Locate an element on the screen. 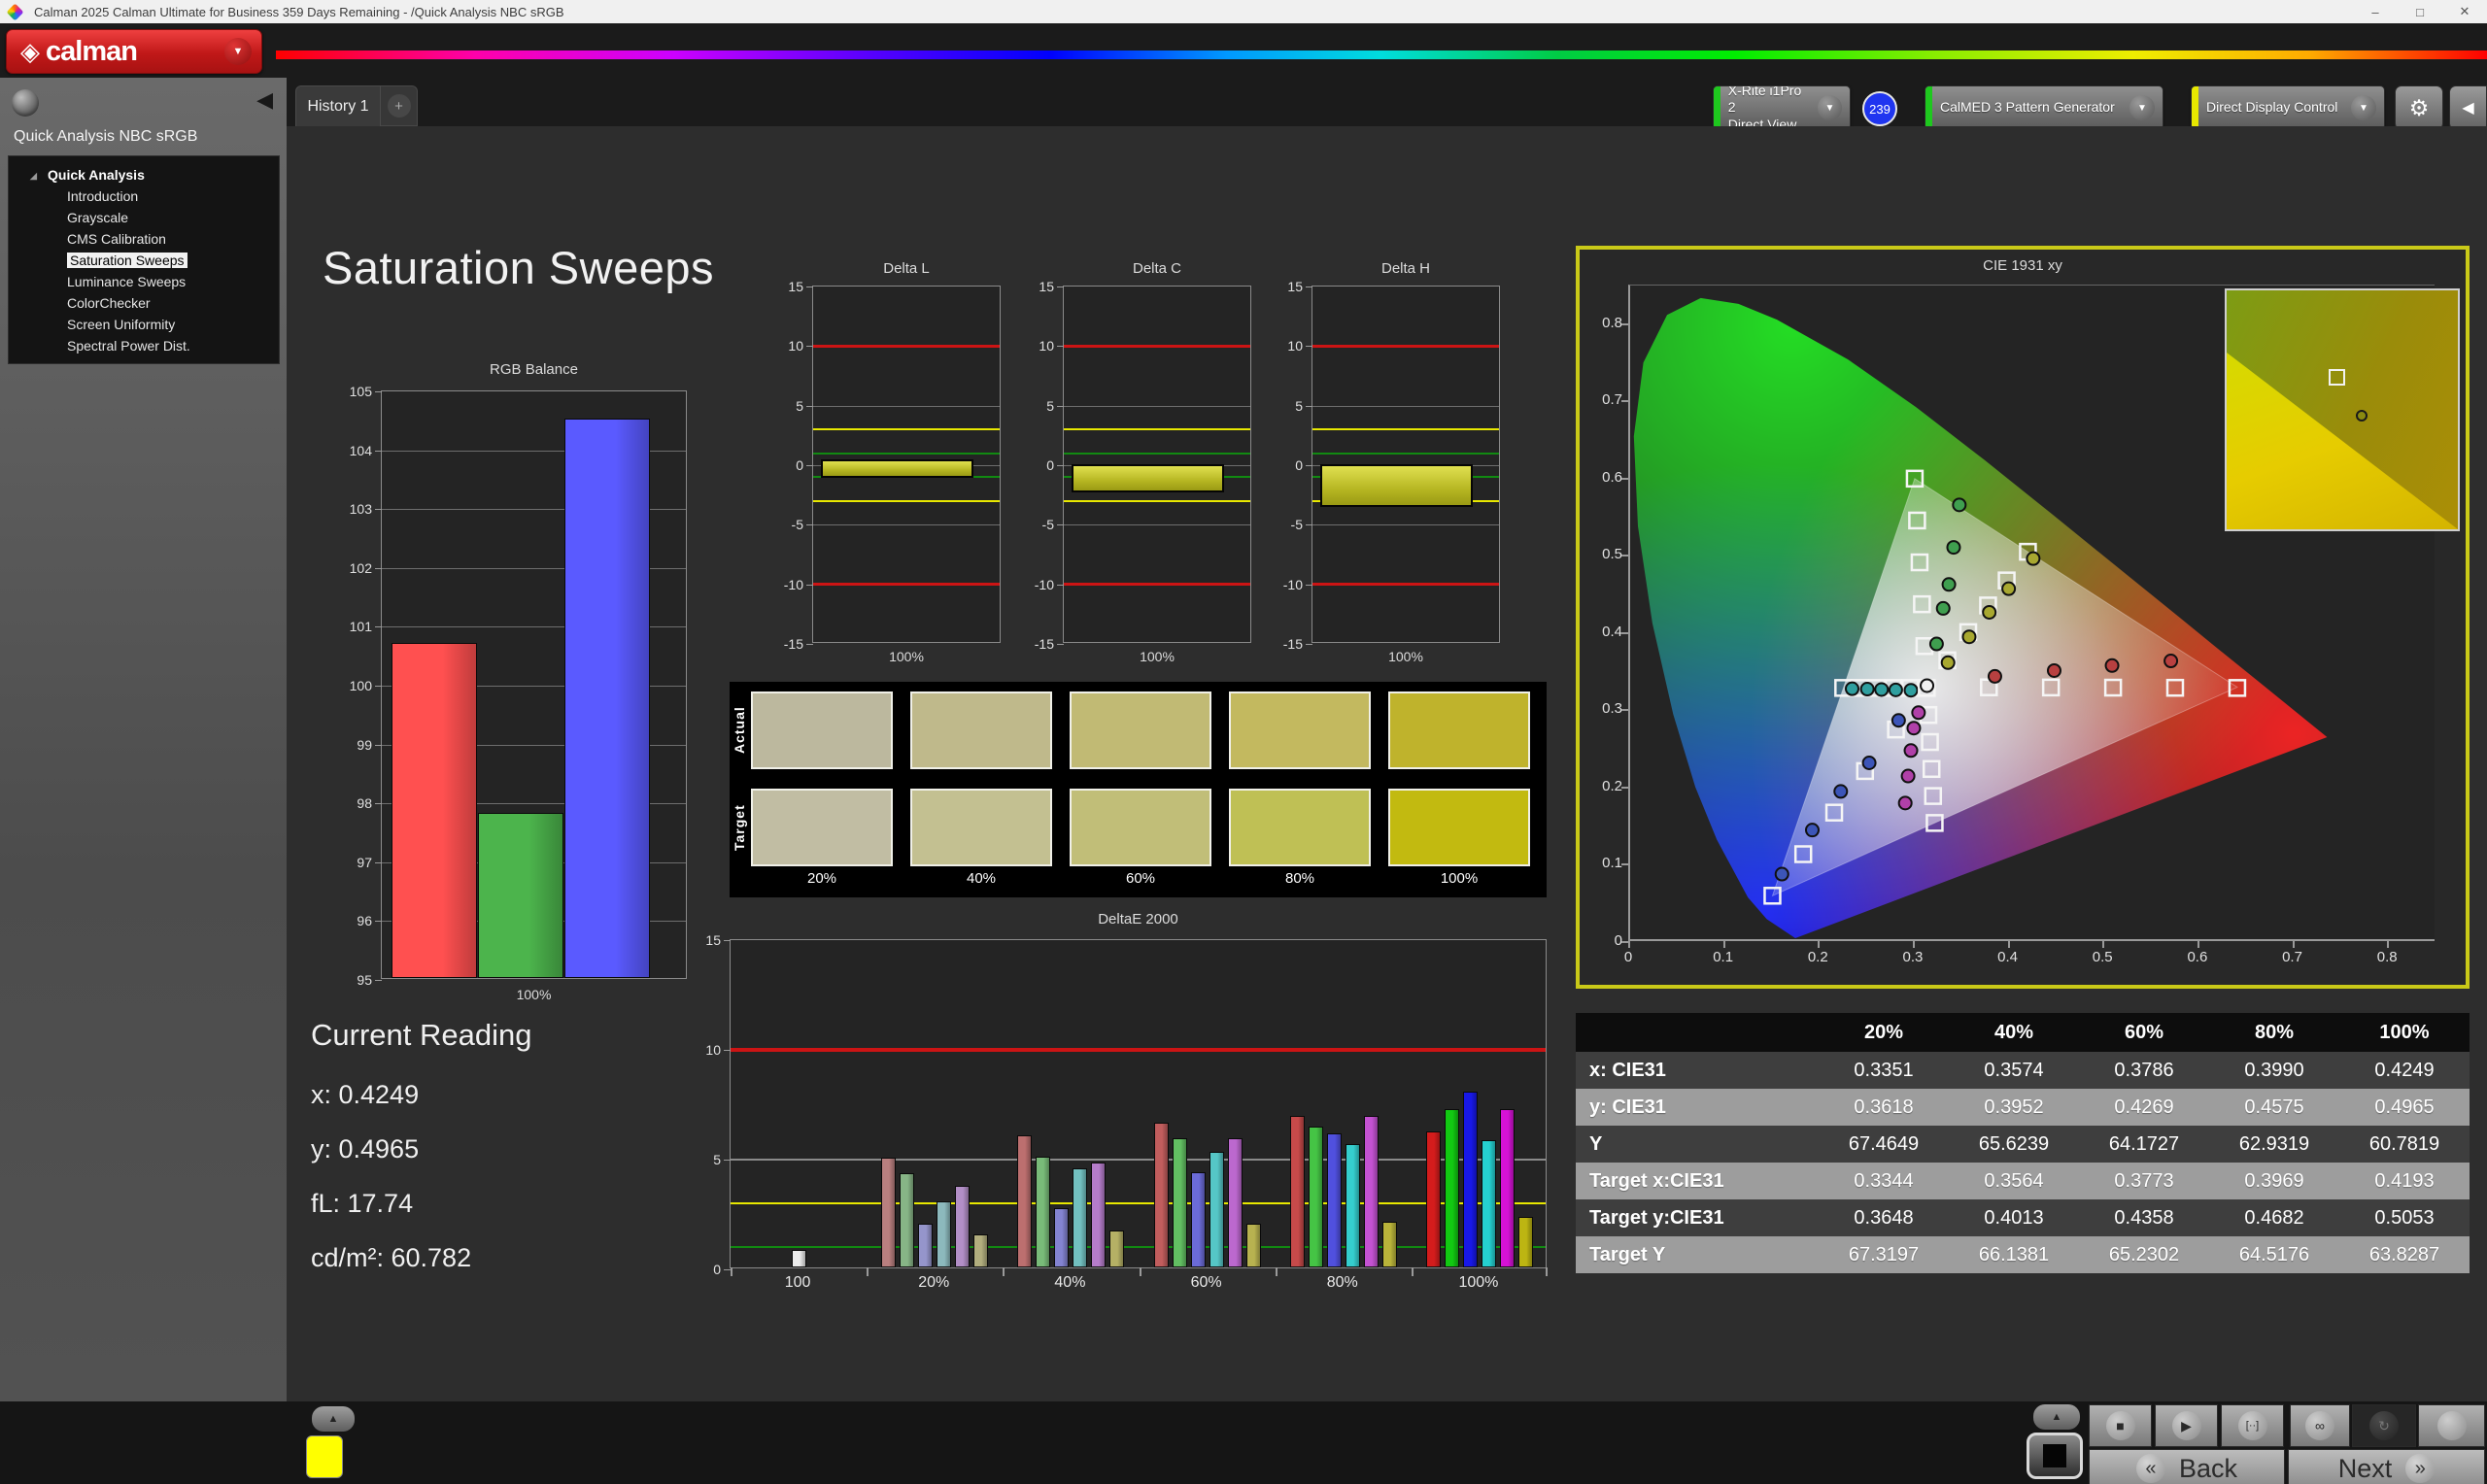 Image resolution: width=2487 pixels, height=1484 pixels. stop-button: ■ is located at coordinates (2120, 1425).